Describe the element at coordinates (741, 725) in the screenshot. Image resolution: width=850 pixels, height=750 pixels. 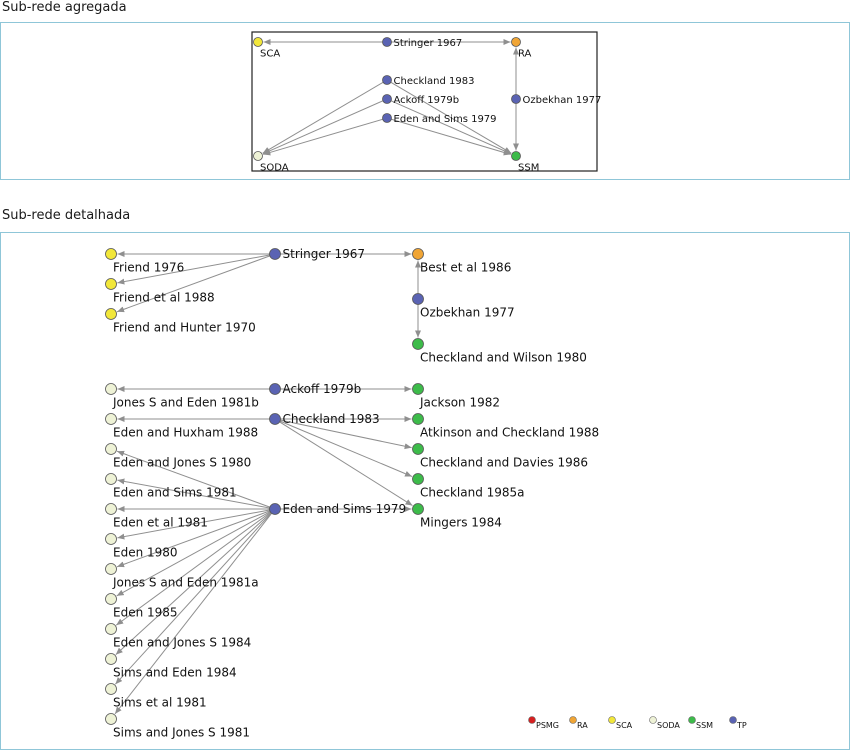
I see `legend-label: TP` at that location.